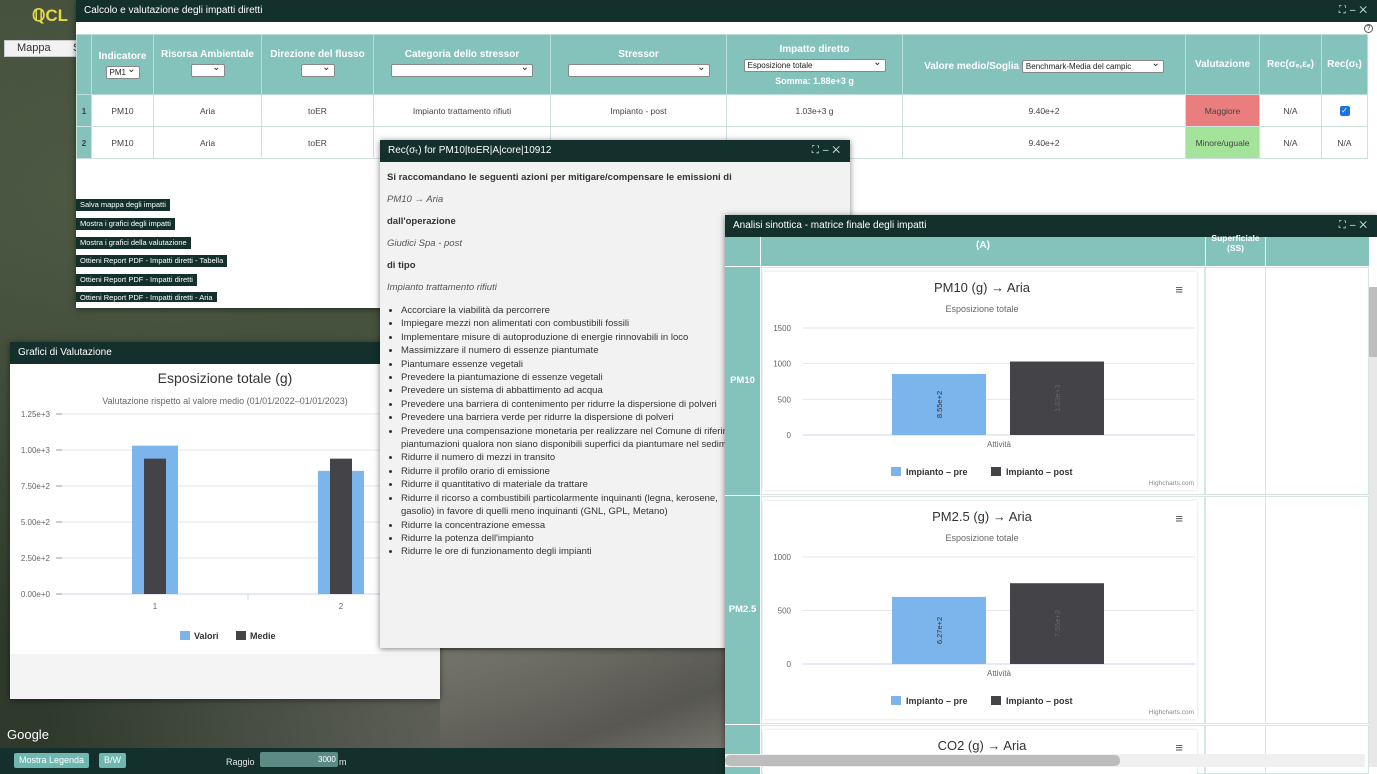  I want to click on col-a-header: (A), so click(983, 251).